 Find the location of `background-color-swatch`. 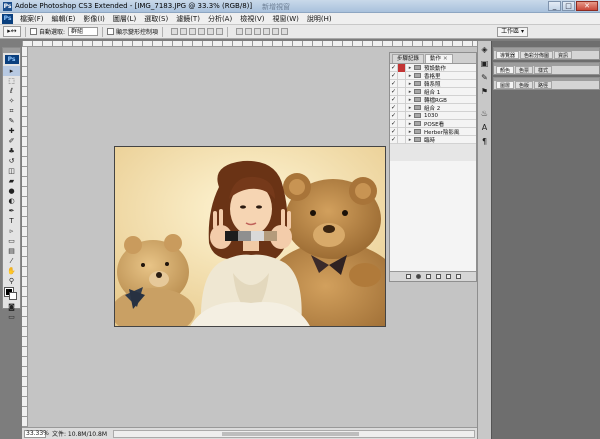

background-color-swatch is located at coordinates (13, 296).